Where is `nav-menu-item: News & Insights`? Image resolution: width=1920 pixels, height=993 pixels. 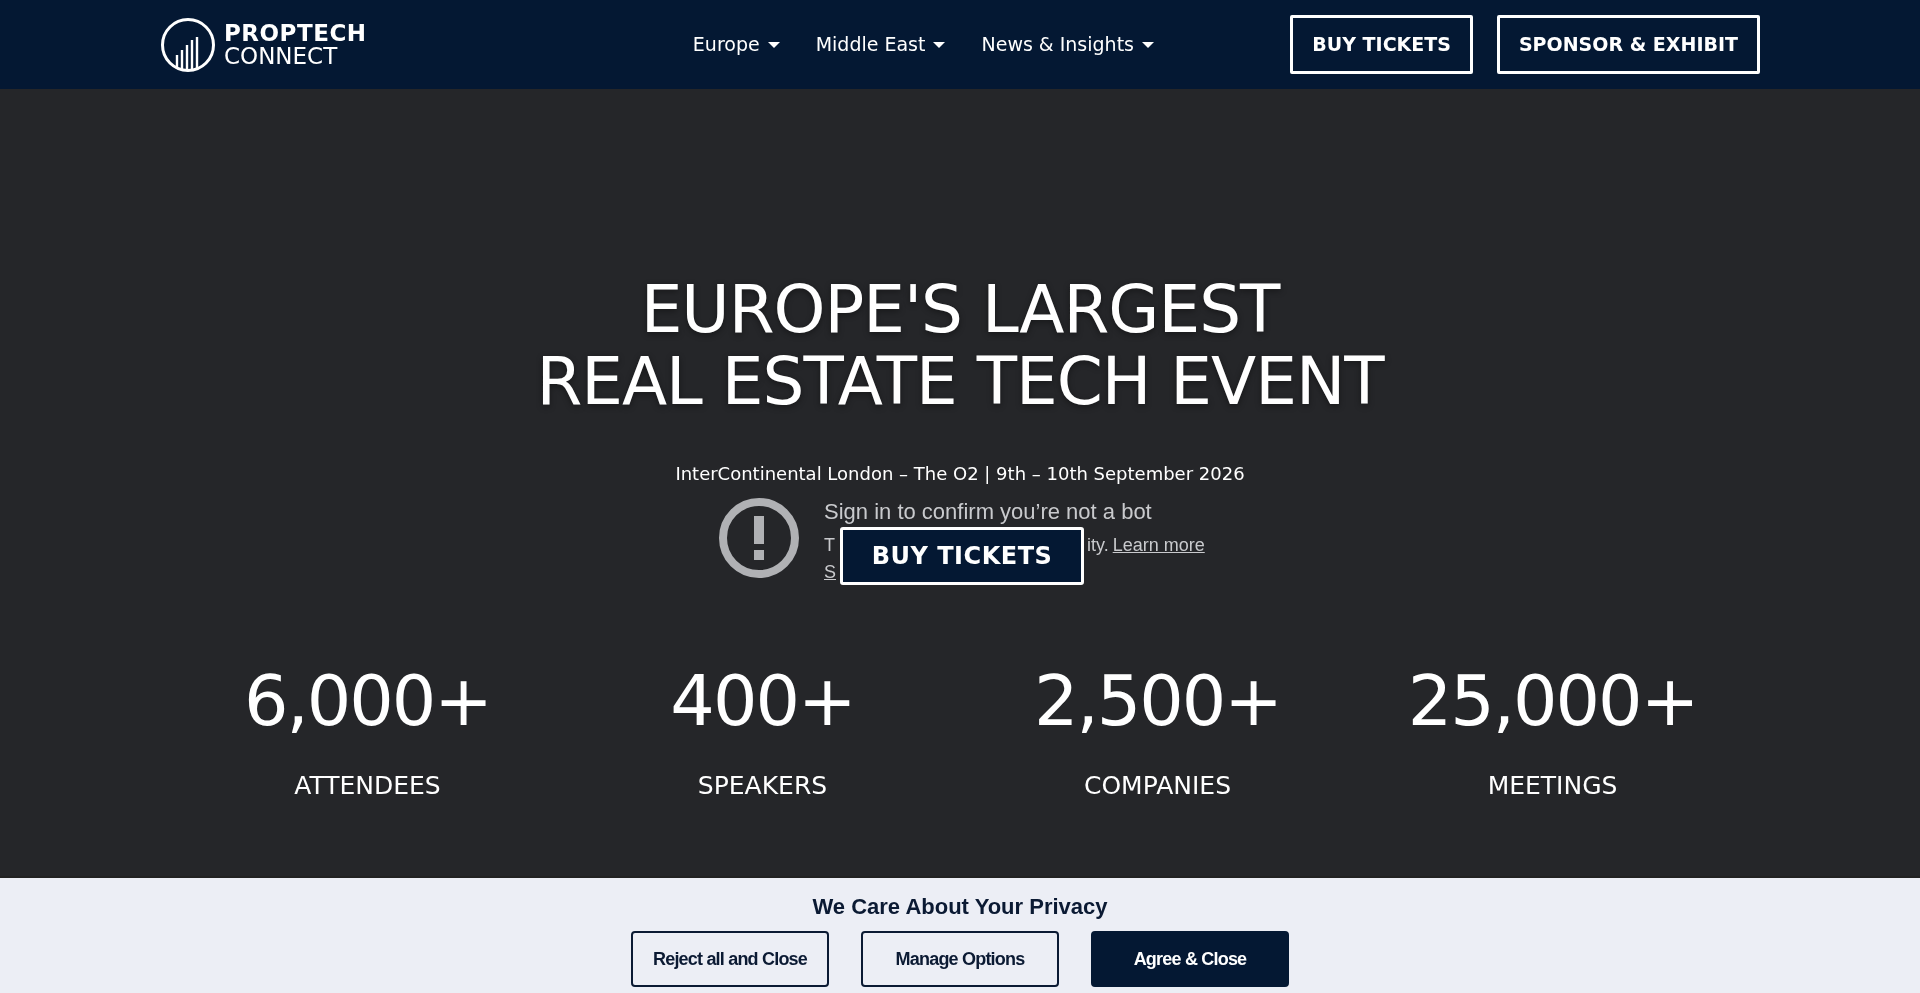
nav-menu-item: News & Insights is located at coordinates (1067, 44).